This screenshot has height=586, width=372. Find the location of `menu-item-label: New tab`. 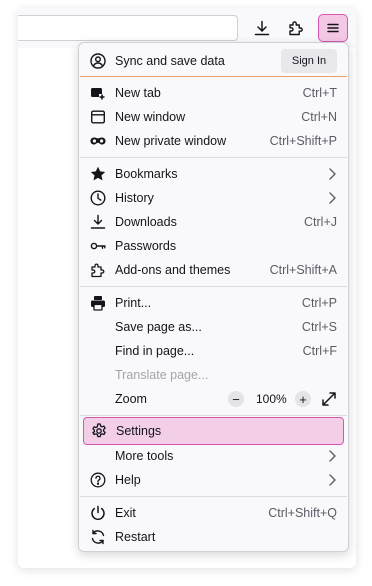

menu-item-label: New tab is located at coordinates (138, 93).